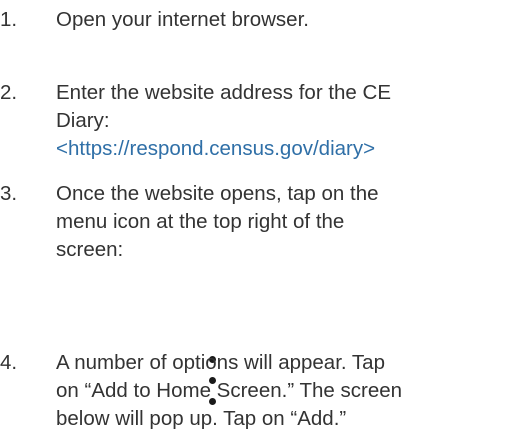 The image size is (507, 440). Describe the element at coordinates (9, 92) in the screenshot. I see `step-2-number: 2.` at that location.